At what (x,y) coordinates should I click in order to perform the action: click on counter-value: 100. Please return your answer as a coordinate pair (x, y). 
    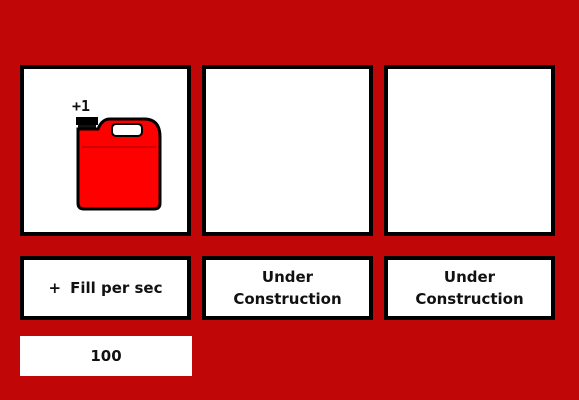
    Looking at the image, I should click on (106, 356).